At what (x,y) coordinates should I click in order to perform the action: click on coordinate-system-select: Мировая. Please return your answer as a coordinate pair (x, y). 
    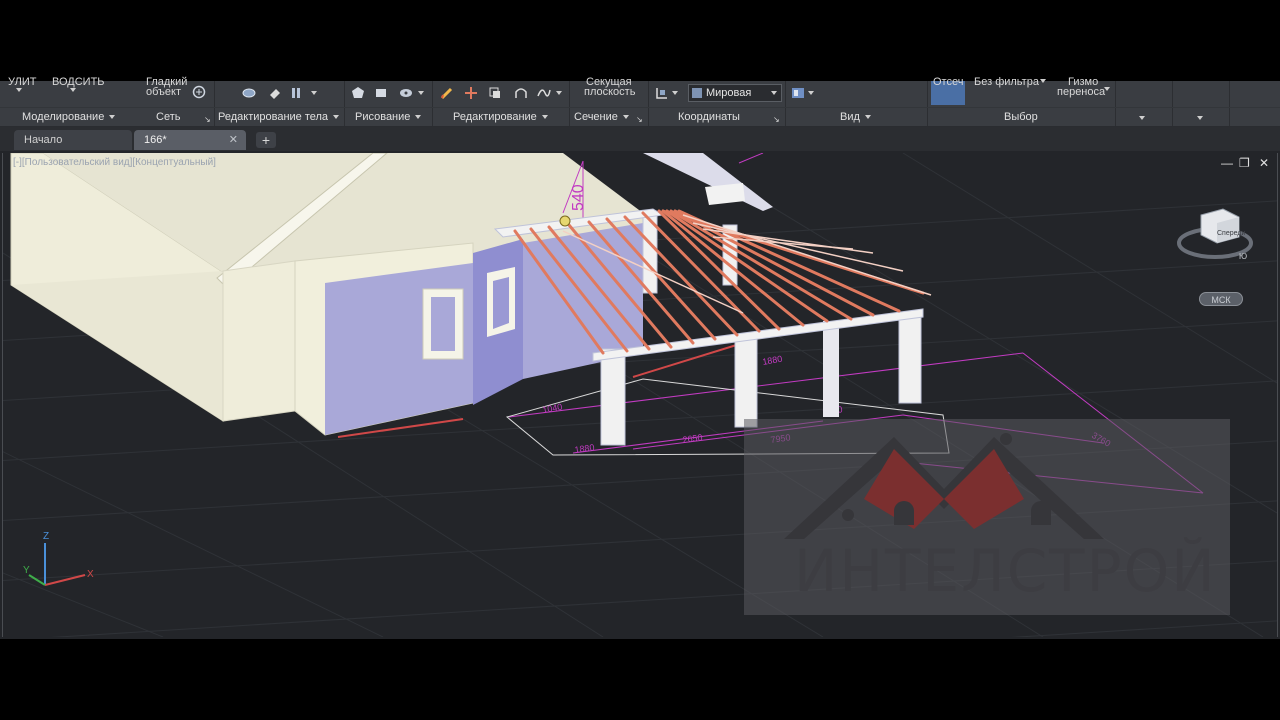
    Looking at the image, I should click on (735, 93).